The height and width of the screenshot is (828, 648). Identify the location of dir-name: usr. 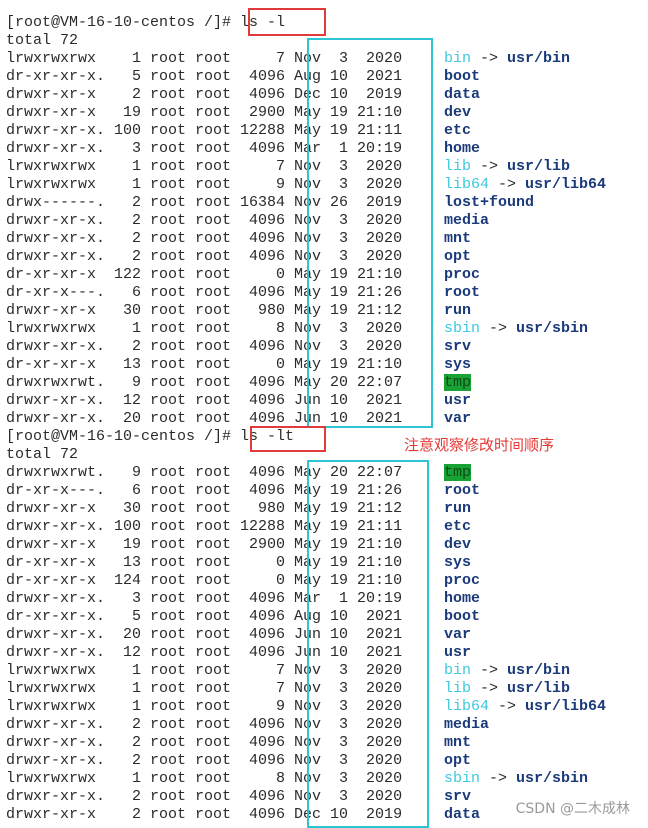
(458, 400).